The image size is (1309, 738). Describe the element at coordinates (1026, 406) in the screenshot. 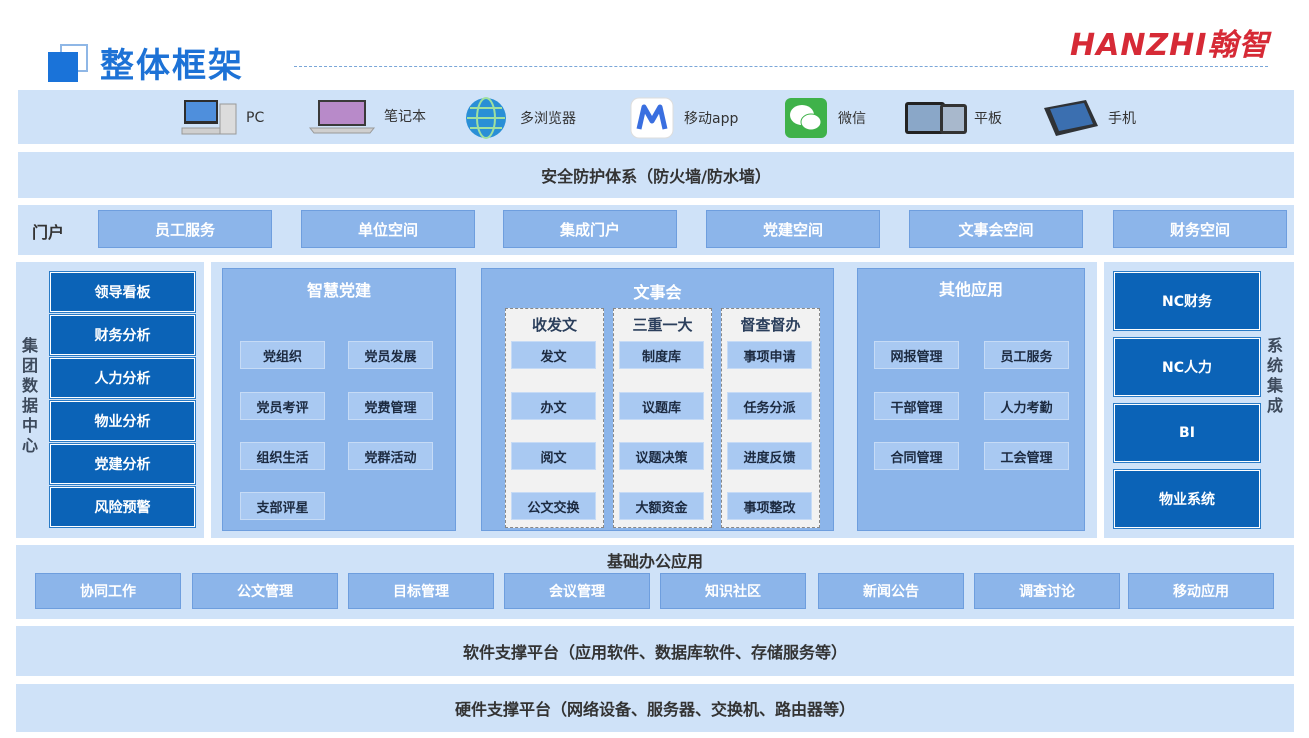

I see `other-item: 人力考勤` at that location.